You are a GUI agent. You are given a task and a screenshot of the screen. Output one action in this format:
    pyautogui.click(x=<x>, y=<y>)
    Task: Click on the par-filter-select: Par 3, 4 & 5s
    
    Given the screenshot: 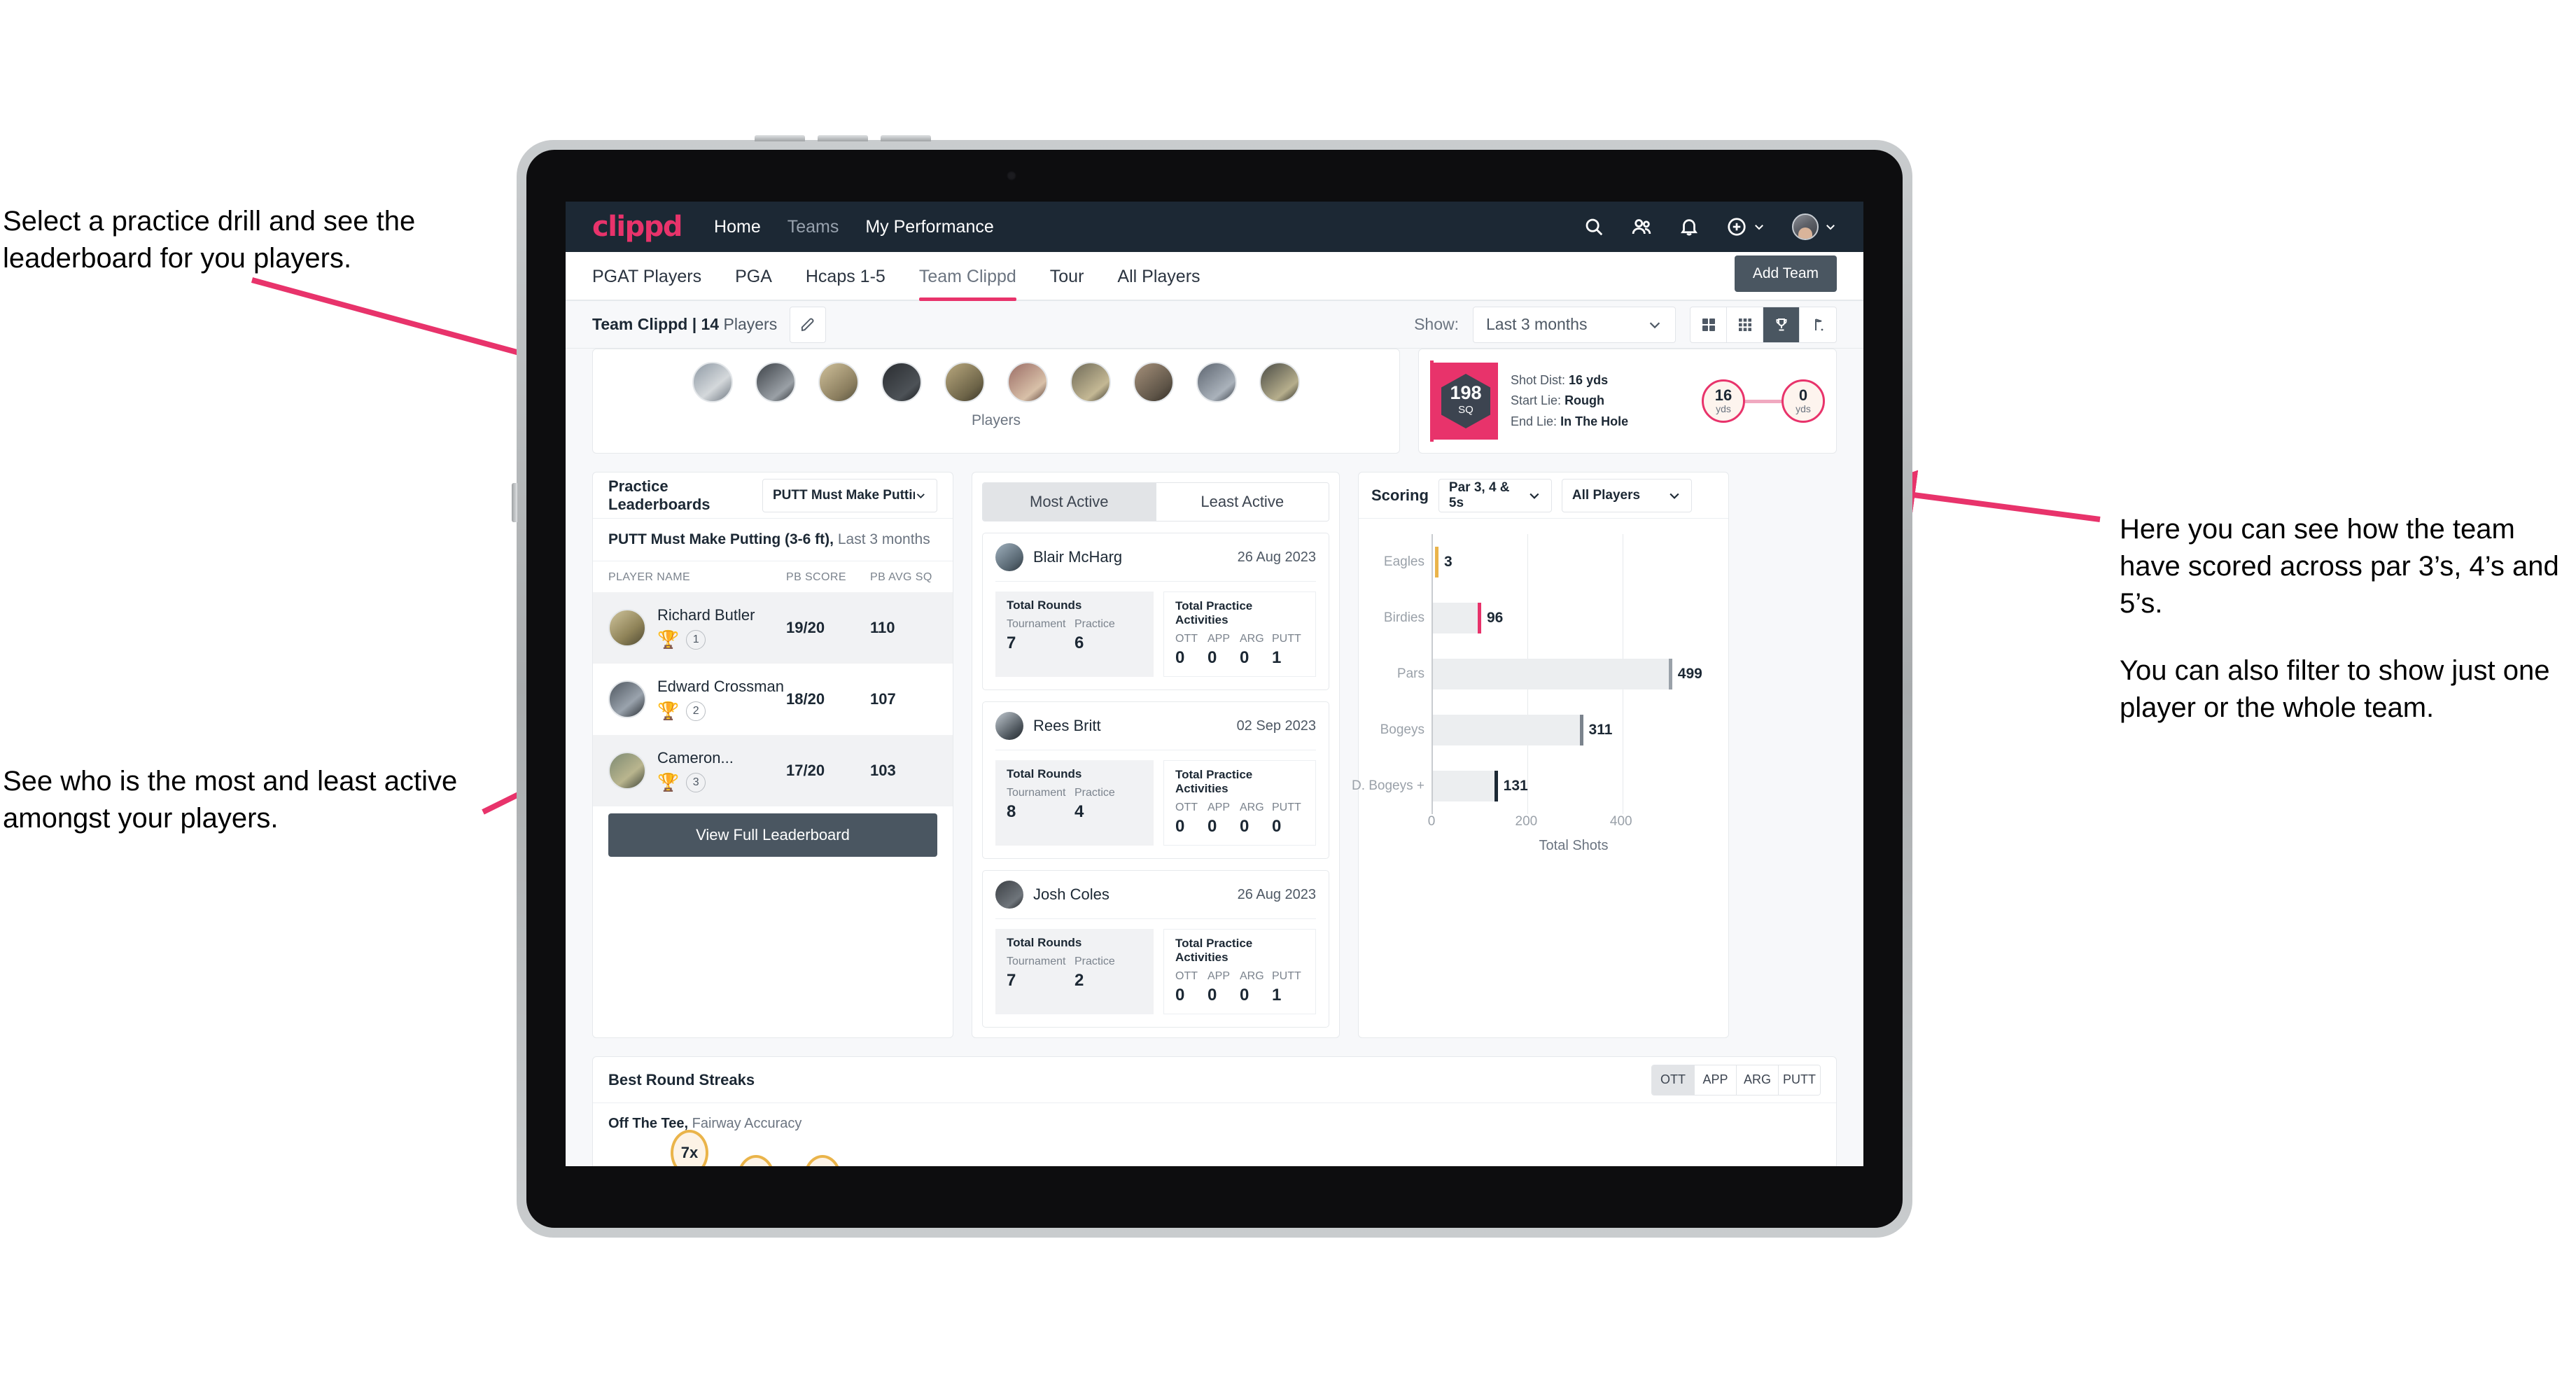 What is the action you would take?
    pyautogui.click(x=1495, y=495)
    